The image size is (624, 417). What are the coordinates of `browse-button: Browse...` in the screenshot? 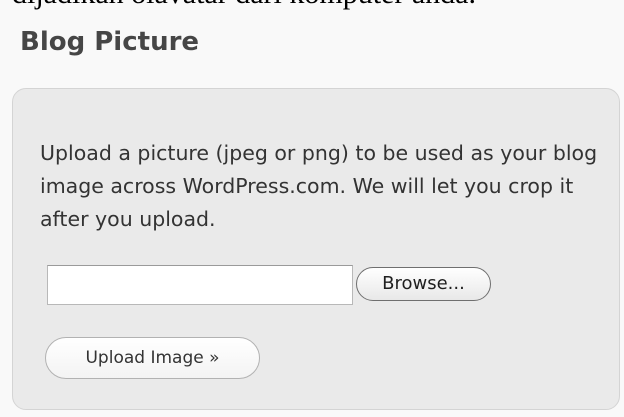 It's located at (423, 284).